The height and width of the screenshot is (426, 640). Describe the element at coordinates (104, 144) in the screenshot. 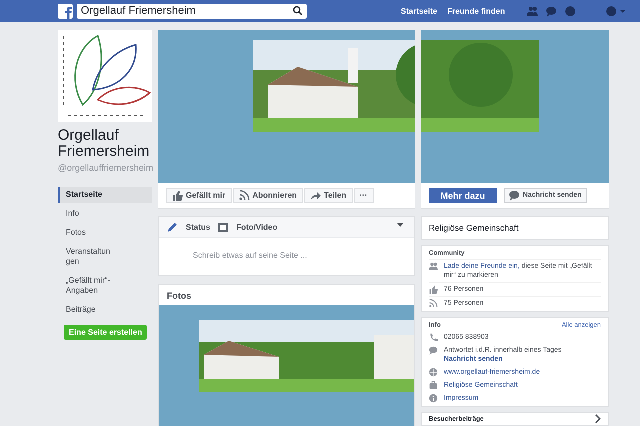

I see `page-name: Orgellauf Friemersheim` at that location.